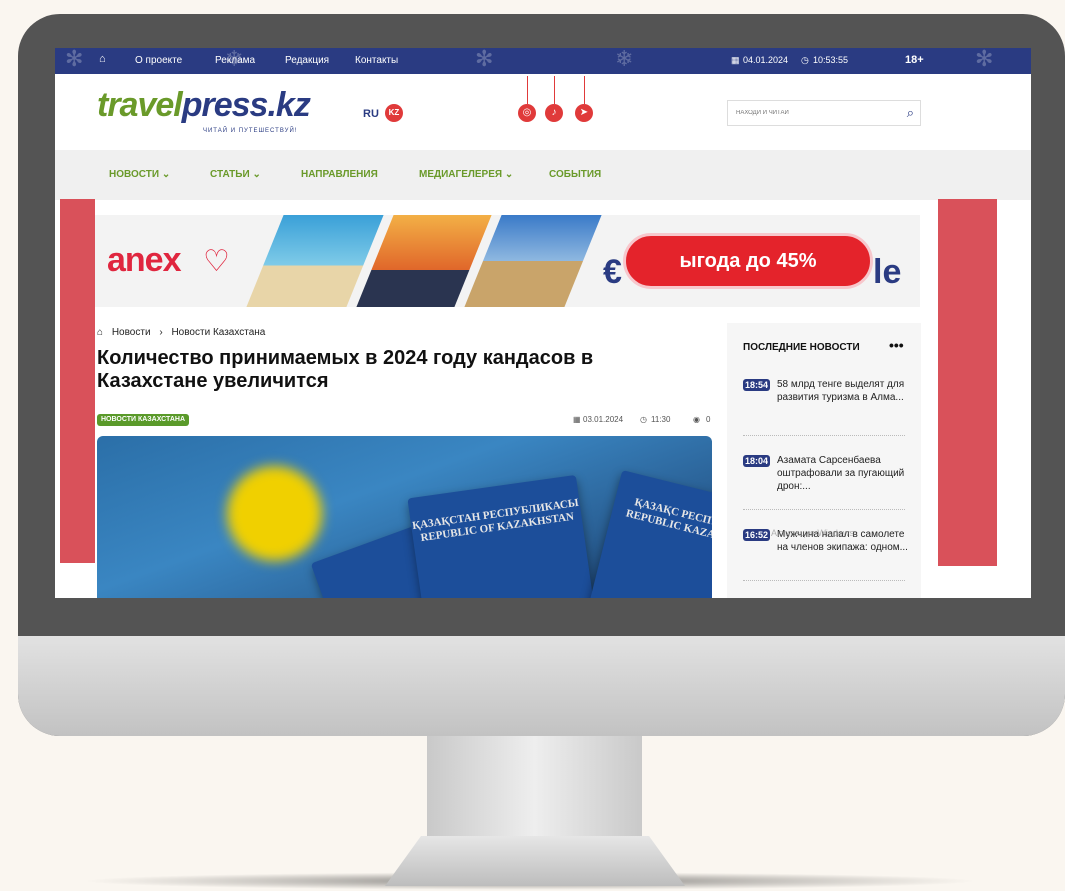 The width and height of the screenshot is (1065, 891). I want to click on telegram-icon: ➤, so click(584, 113).